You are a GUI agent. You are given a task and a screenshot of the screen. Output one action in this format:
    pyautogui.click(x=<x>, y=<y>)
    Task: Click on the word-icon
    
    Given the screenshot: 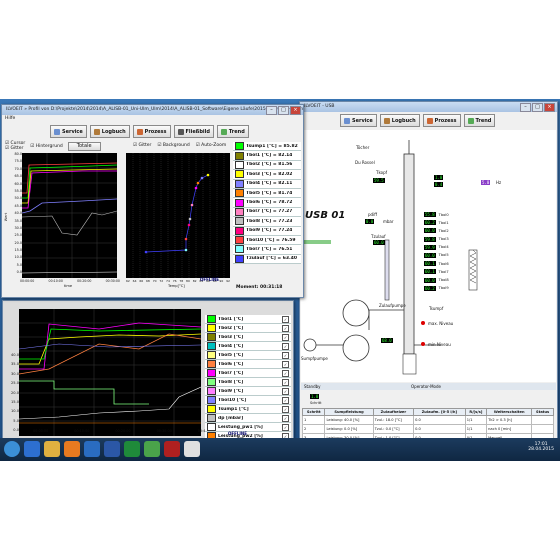 What is the action you would take?
    pyautogui.click(x=112, y=449)
    